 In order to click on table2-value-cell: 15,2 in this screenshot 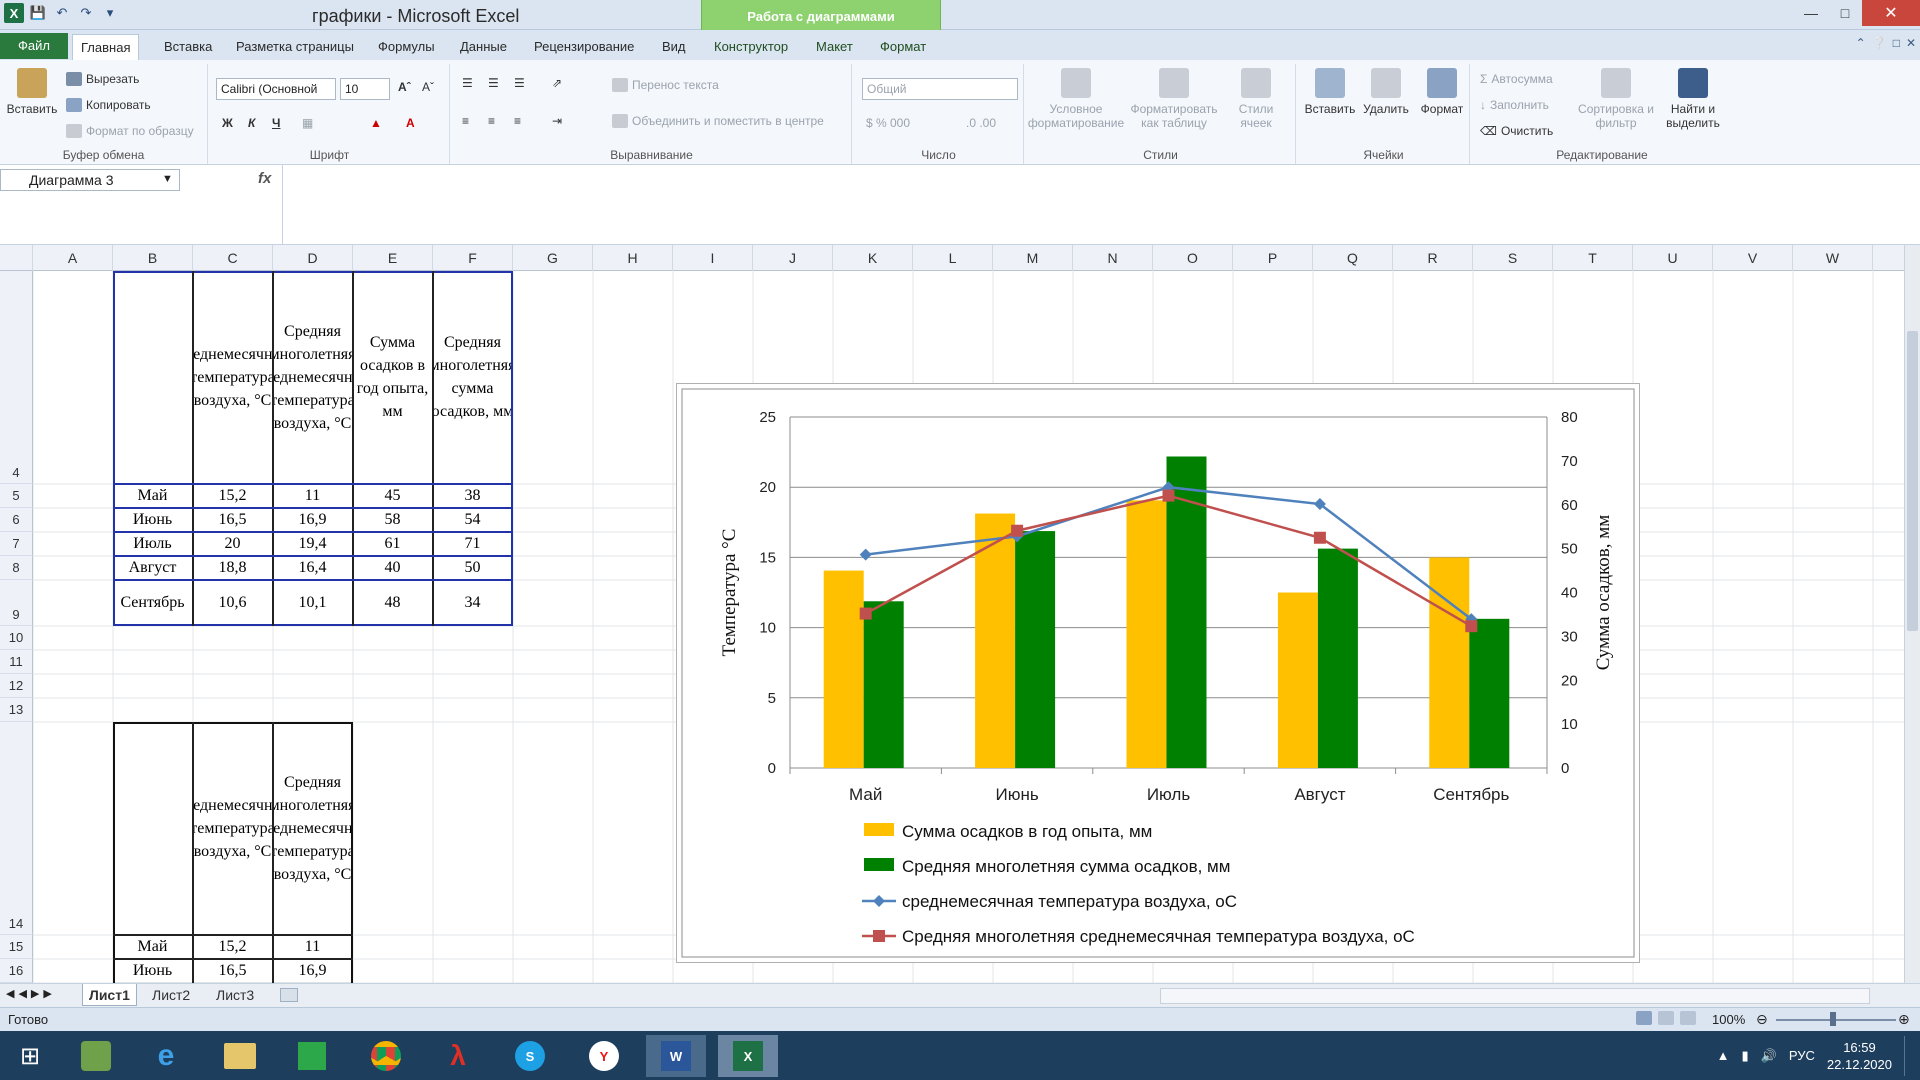, I will do `click(233, 947)`.